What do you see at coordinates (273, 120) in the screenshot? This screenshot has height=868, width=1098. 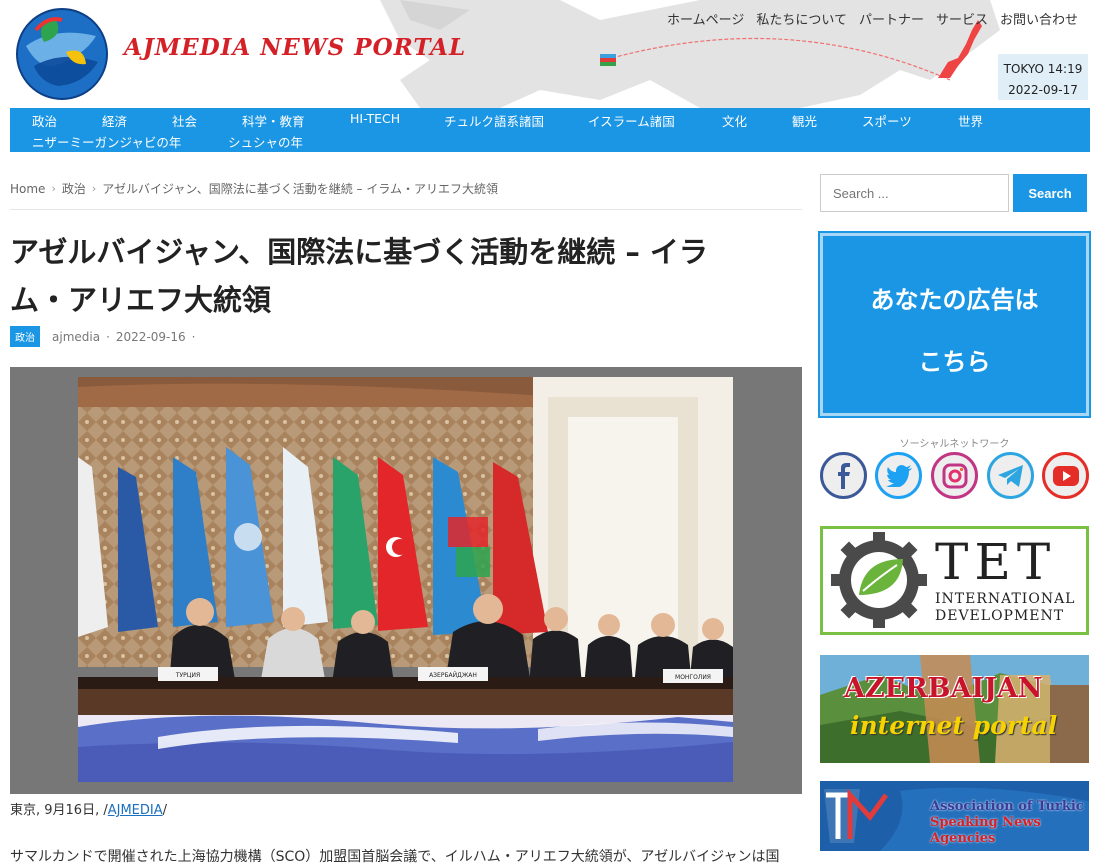 I see `nav-science: 科学・教育` at bounding box center [273, 120].